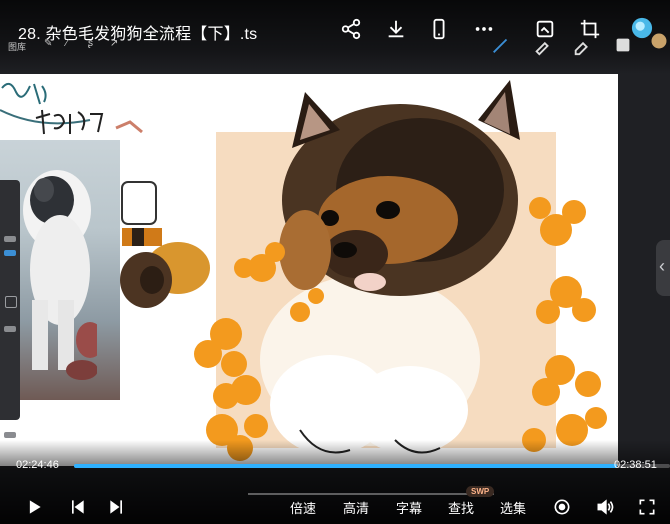 The width and height of the screenshot is (670, 524). I want to click on play-button, so click(34, 507).